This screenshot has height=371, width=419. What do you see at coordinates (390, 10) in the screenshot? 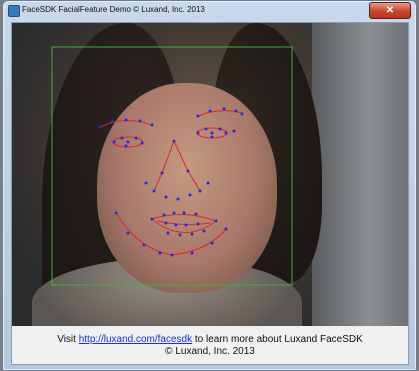
I see `close-button: ✕` at bounding box center [390, 10].